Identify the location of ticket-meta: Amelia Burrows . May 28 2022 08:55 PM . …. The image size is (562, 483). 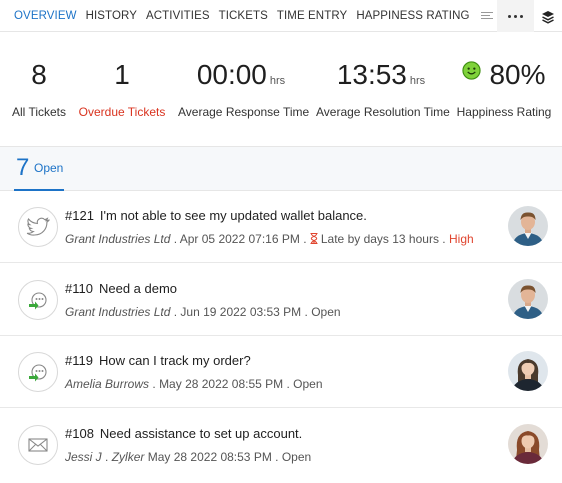
(194, 384).